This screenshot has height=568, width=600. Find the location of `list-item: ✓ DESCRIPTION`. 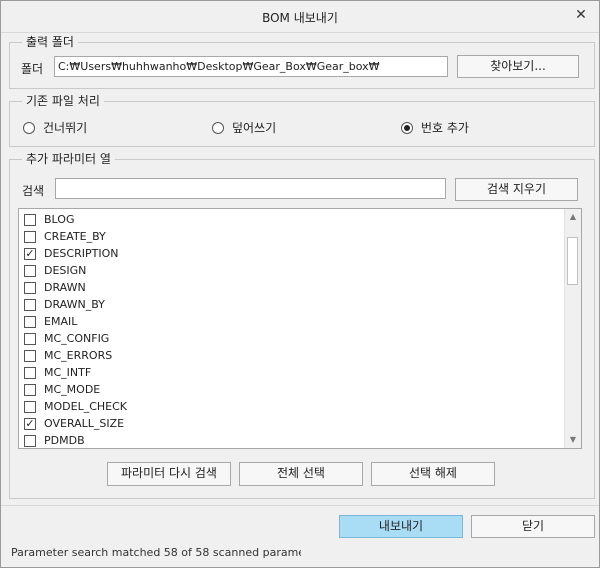

list-item: ✓ DESCRIPTION is located at coordinates (292, 253).